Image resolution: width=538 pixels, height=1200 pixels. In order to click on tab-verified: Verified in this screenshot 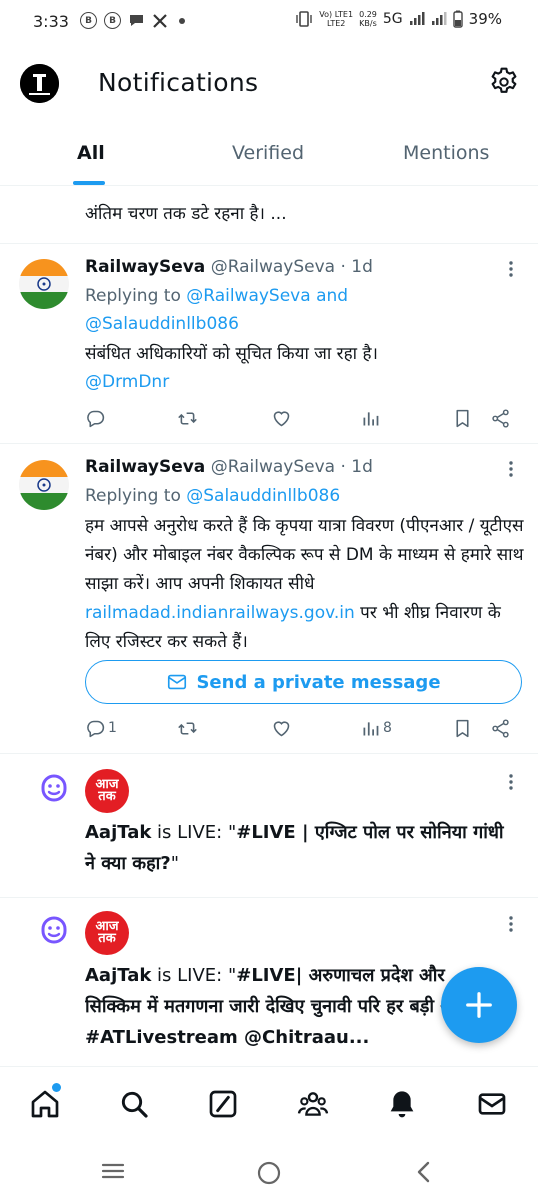, I will do `click(268, 153)`.